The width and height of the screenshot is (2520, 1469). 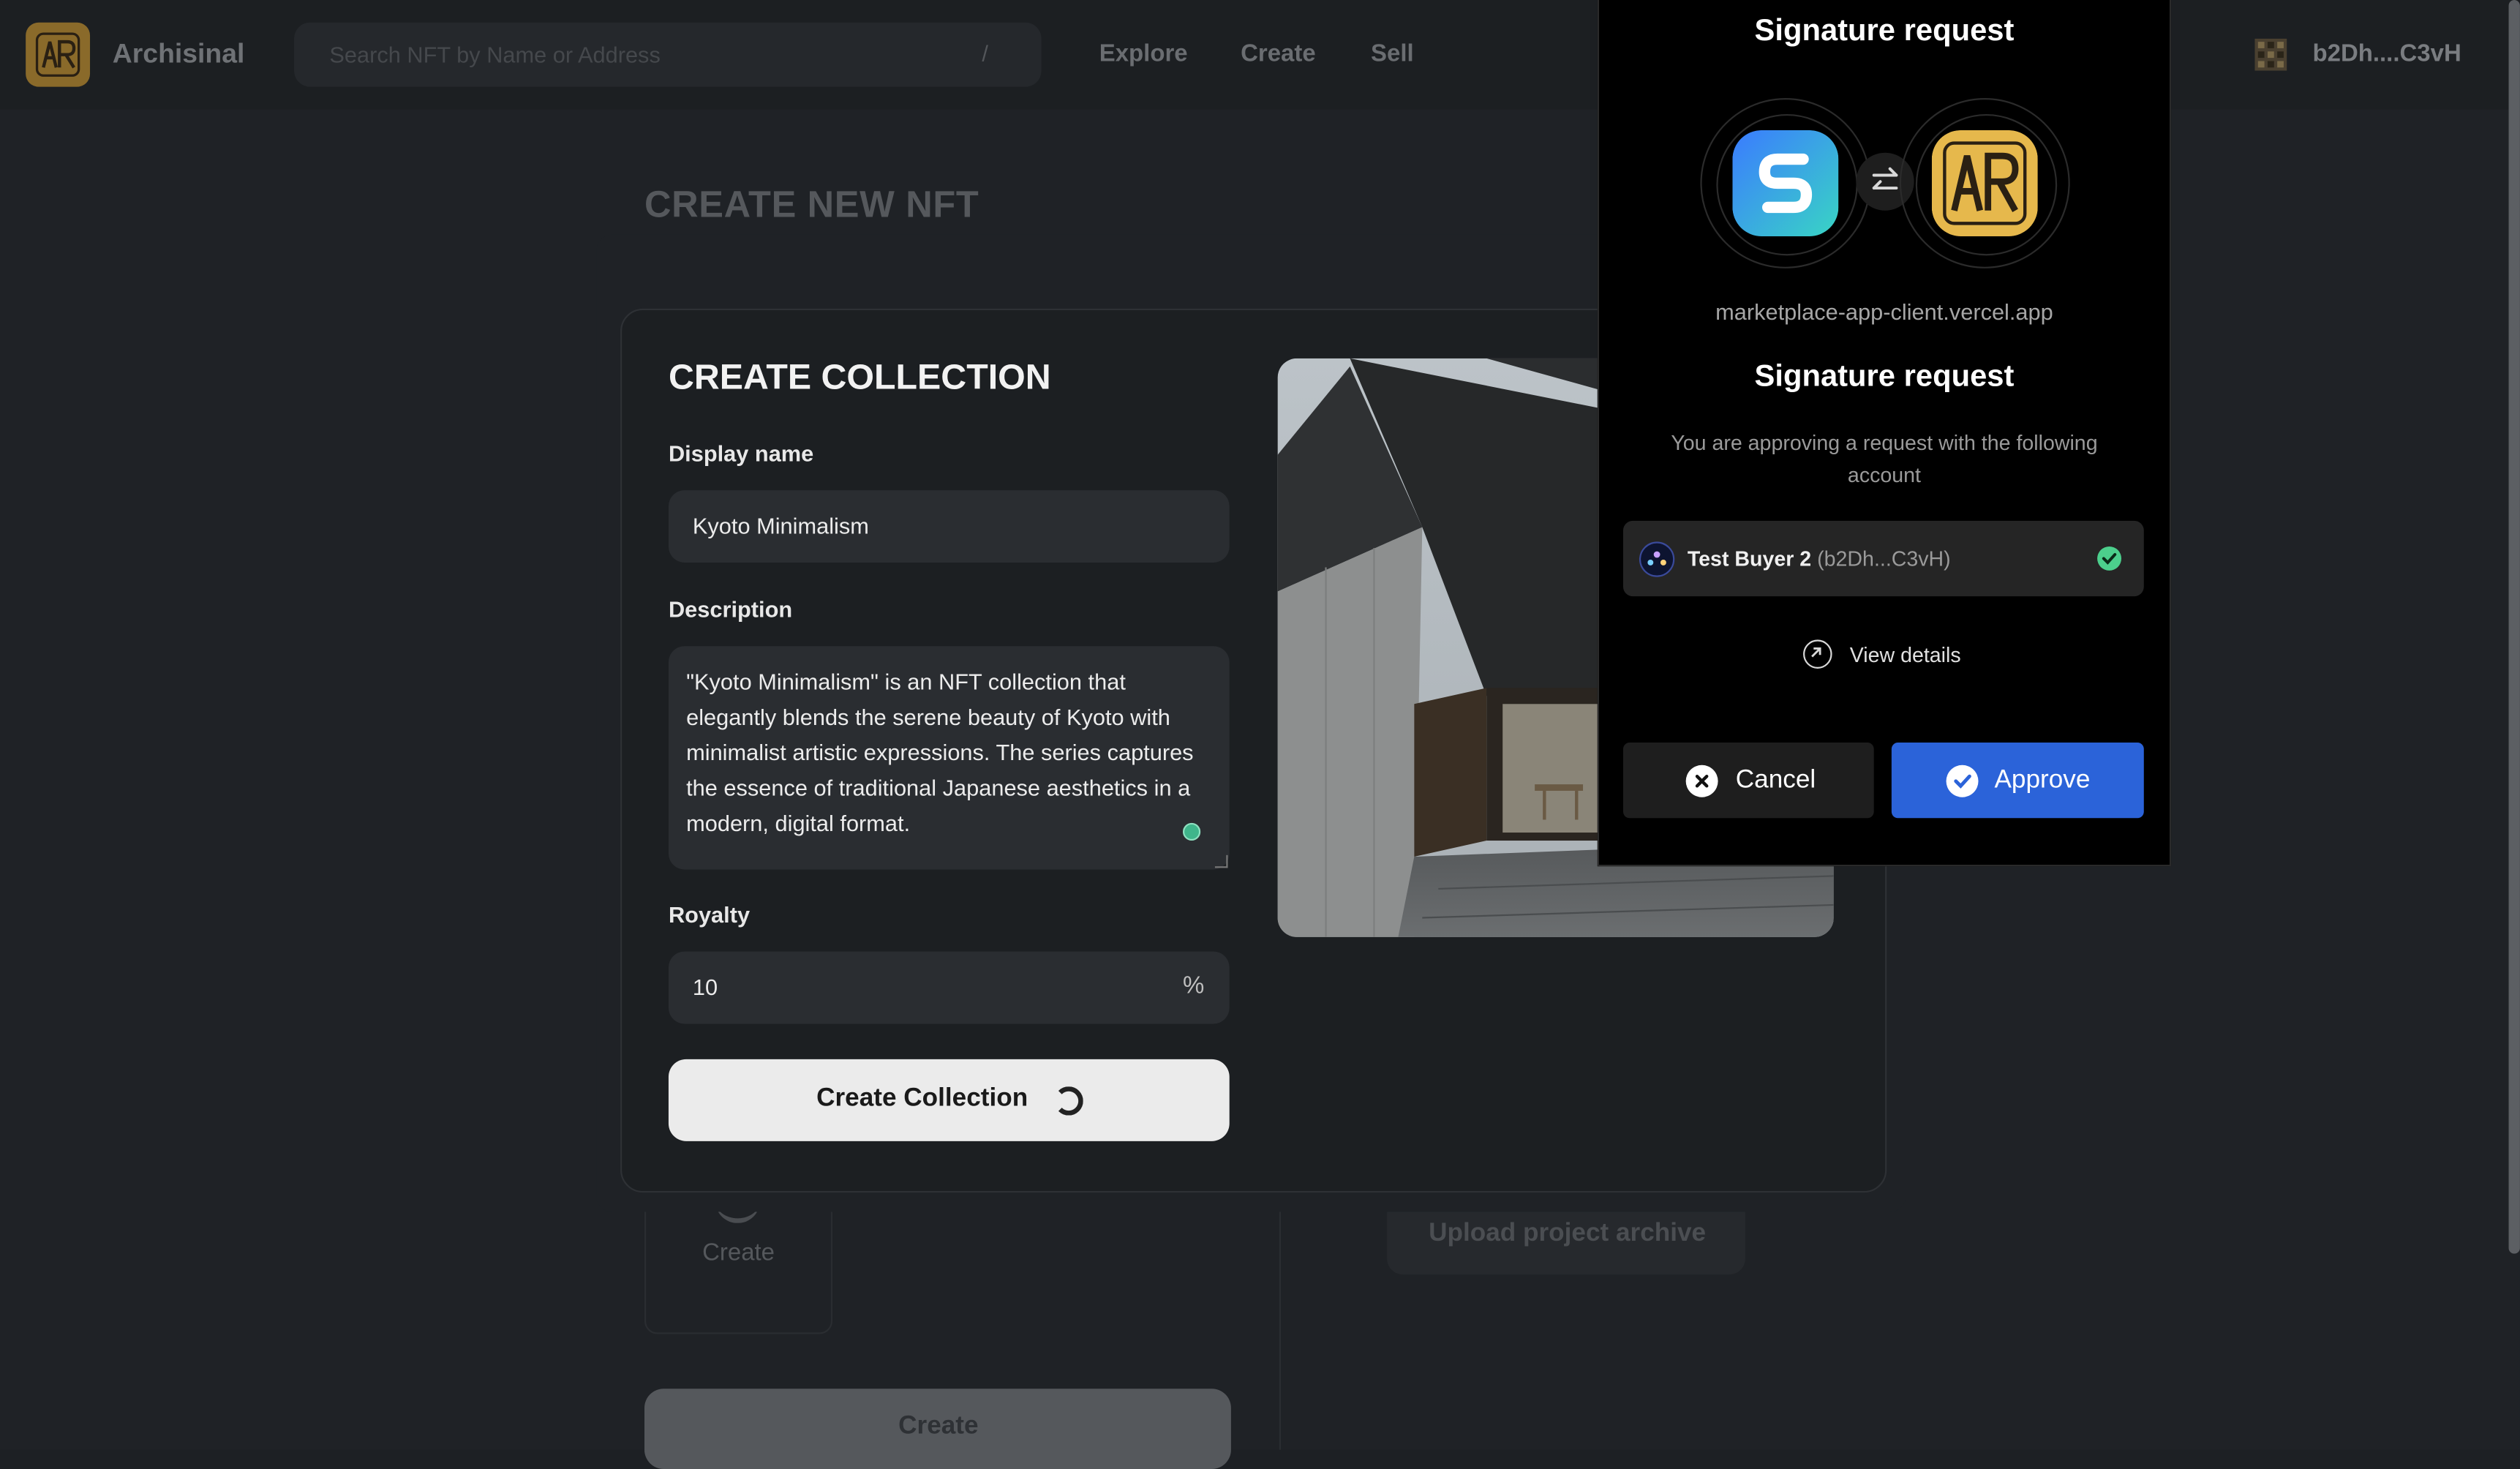 I want to click on royalty-unit: %, so click(x=1194, y=986).